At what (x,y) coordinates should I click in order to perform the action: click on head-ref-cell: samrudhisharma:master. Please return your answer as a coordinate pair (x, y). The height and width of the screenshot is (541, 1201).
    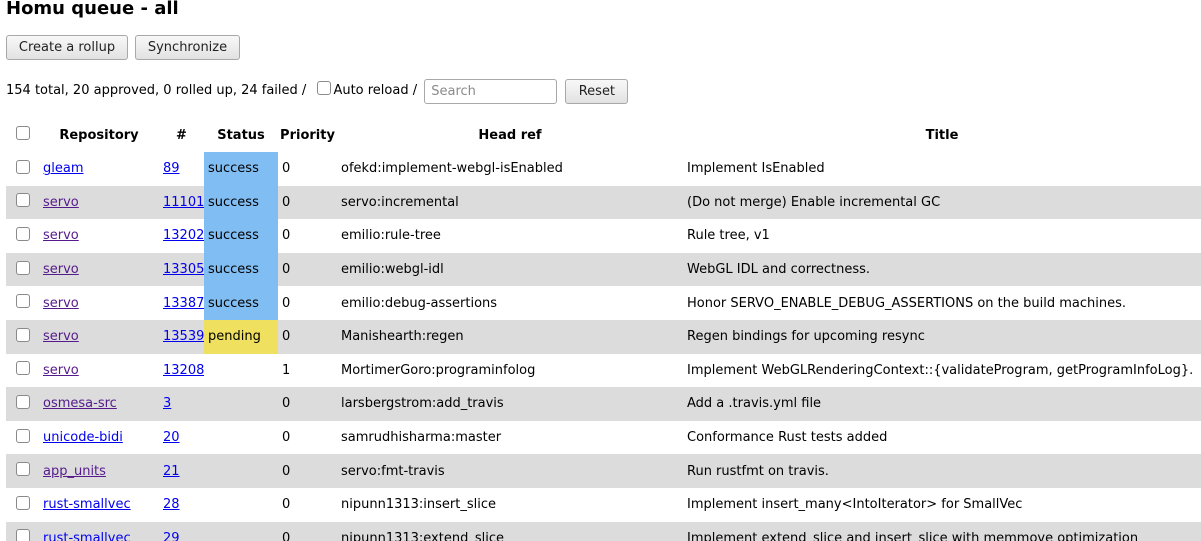
    Looking at the image, I should click on (421, 438).